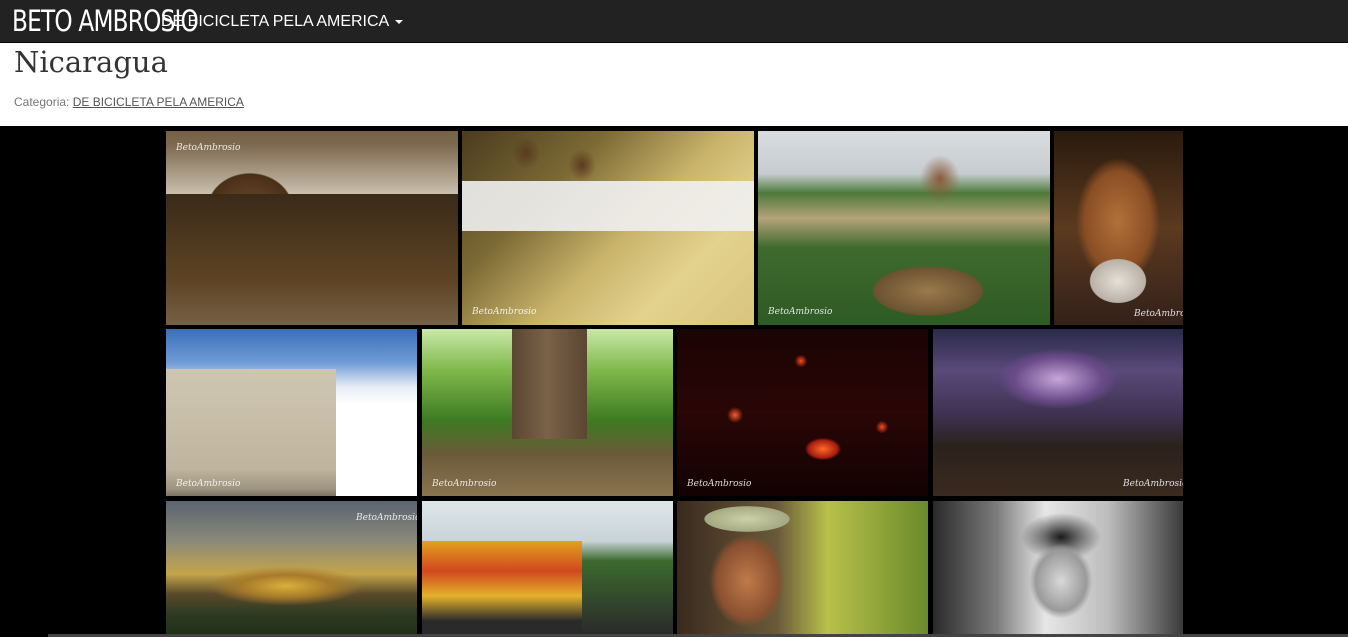  What do you see at coordinates (547, 567) in the screenshot?
I see `photo-chicken-bus` at bounding box center [547, 567].